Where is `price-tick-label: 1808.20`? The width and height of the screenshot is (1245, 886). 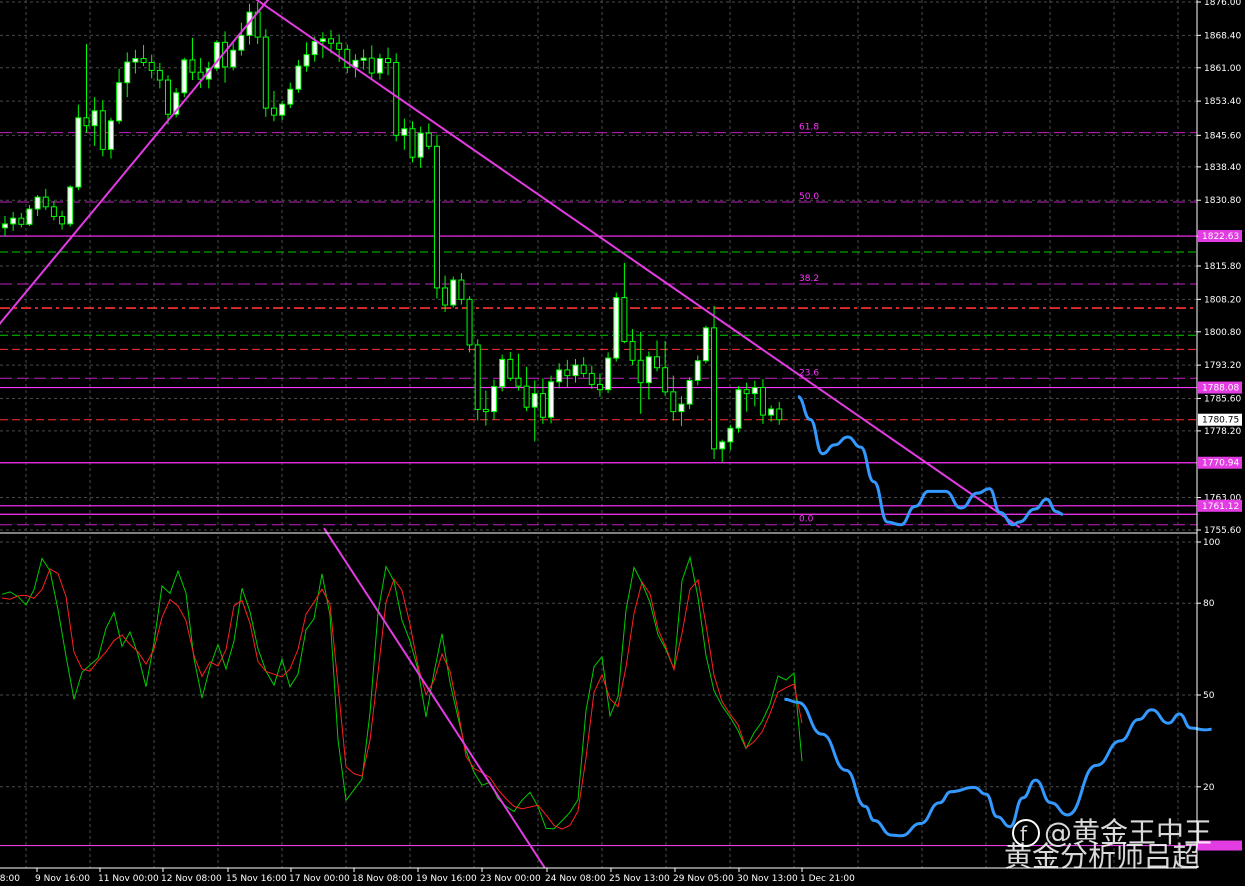 price-tick-label: 1808.20 is located at coordinates (1222, 300).